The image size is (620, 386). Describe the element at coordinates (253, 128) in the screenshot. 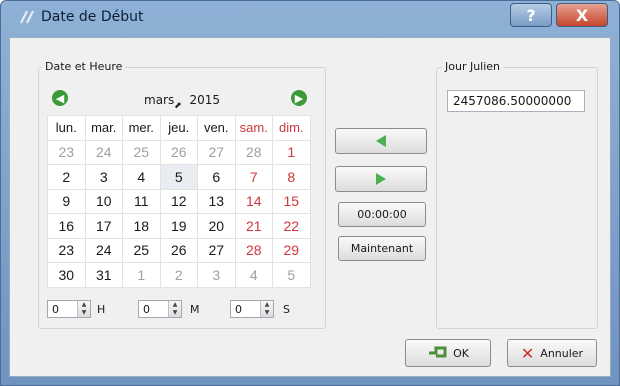

I see `weekday-header: sam.` at that location.